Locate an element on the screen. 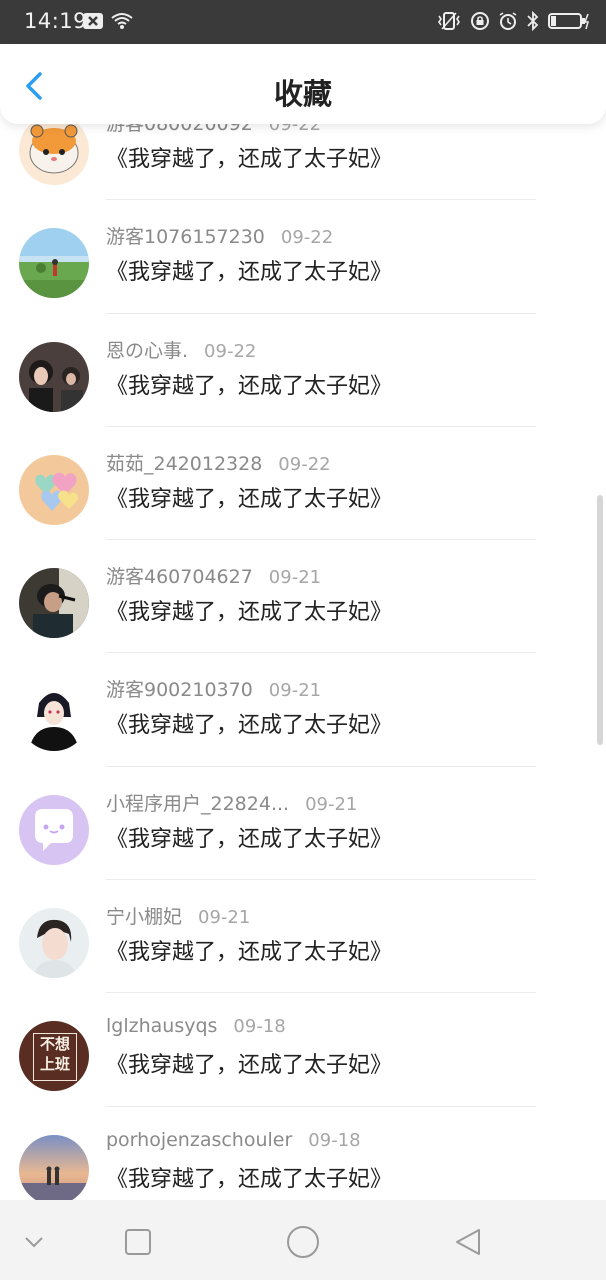 The image size is (606, 1280). list-item: 小程序用户_22824... 09-21 《我穿越了，还成了太子妃》 is located at coordinates (303, 824).